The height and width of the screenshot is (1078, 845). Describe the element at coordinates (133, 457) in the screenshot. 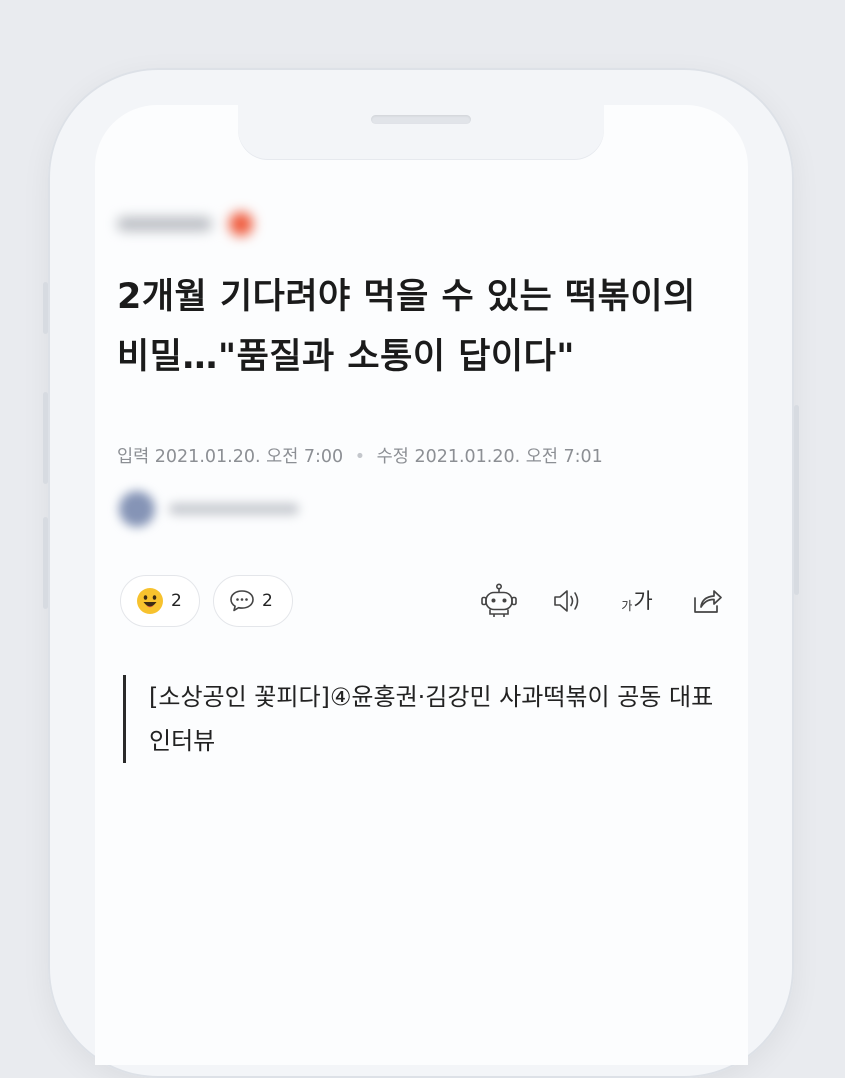

I see `input-label: 입력` at that location.